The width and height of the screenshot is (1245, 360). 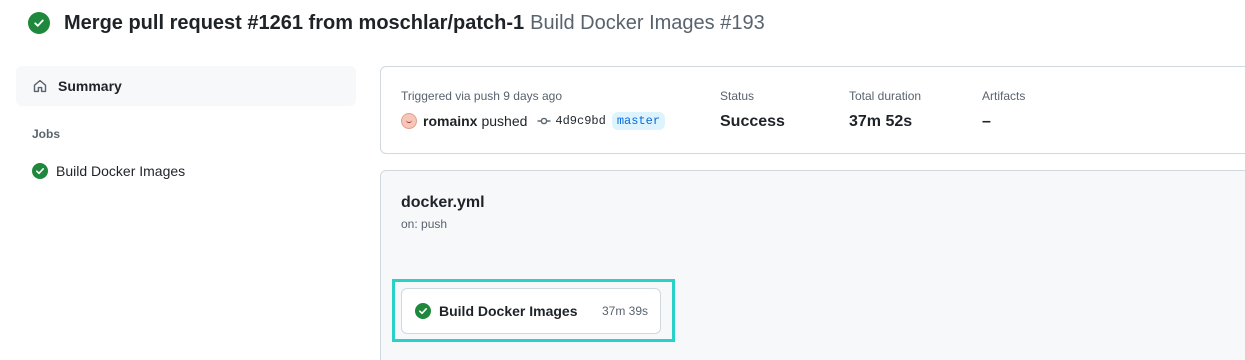 I want to click on home-icon, so click(x=40, y=86).